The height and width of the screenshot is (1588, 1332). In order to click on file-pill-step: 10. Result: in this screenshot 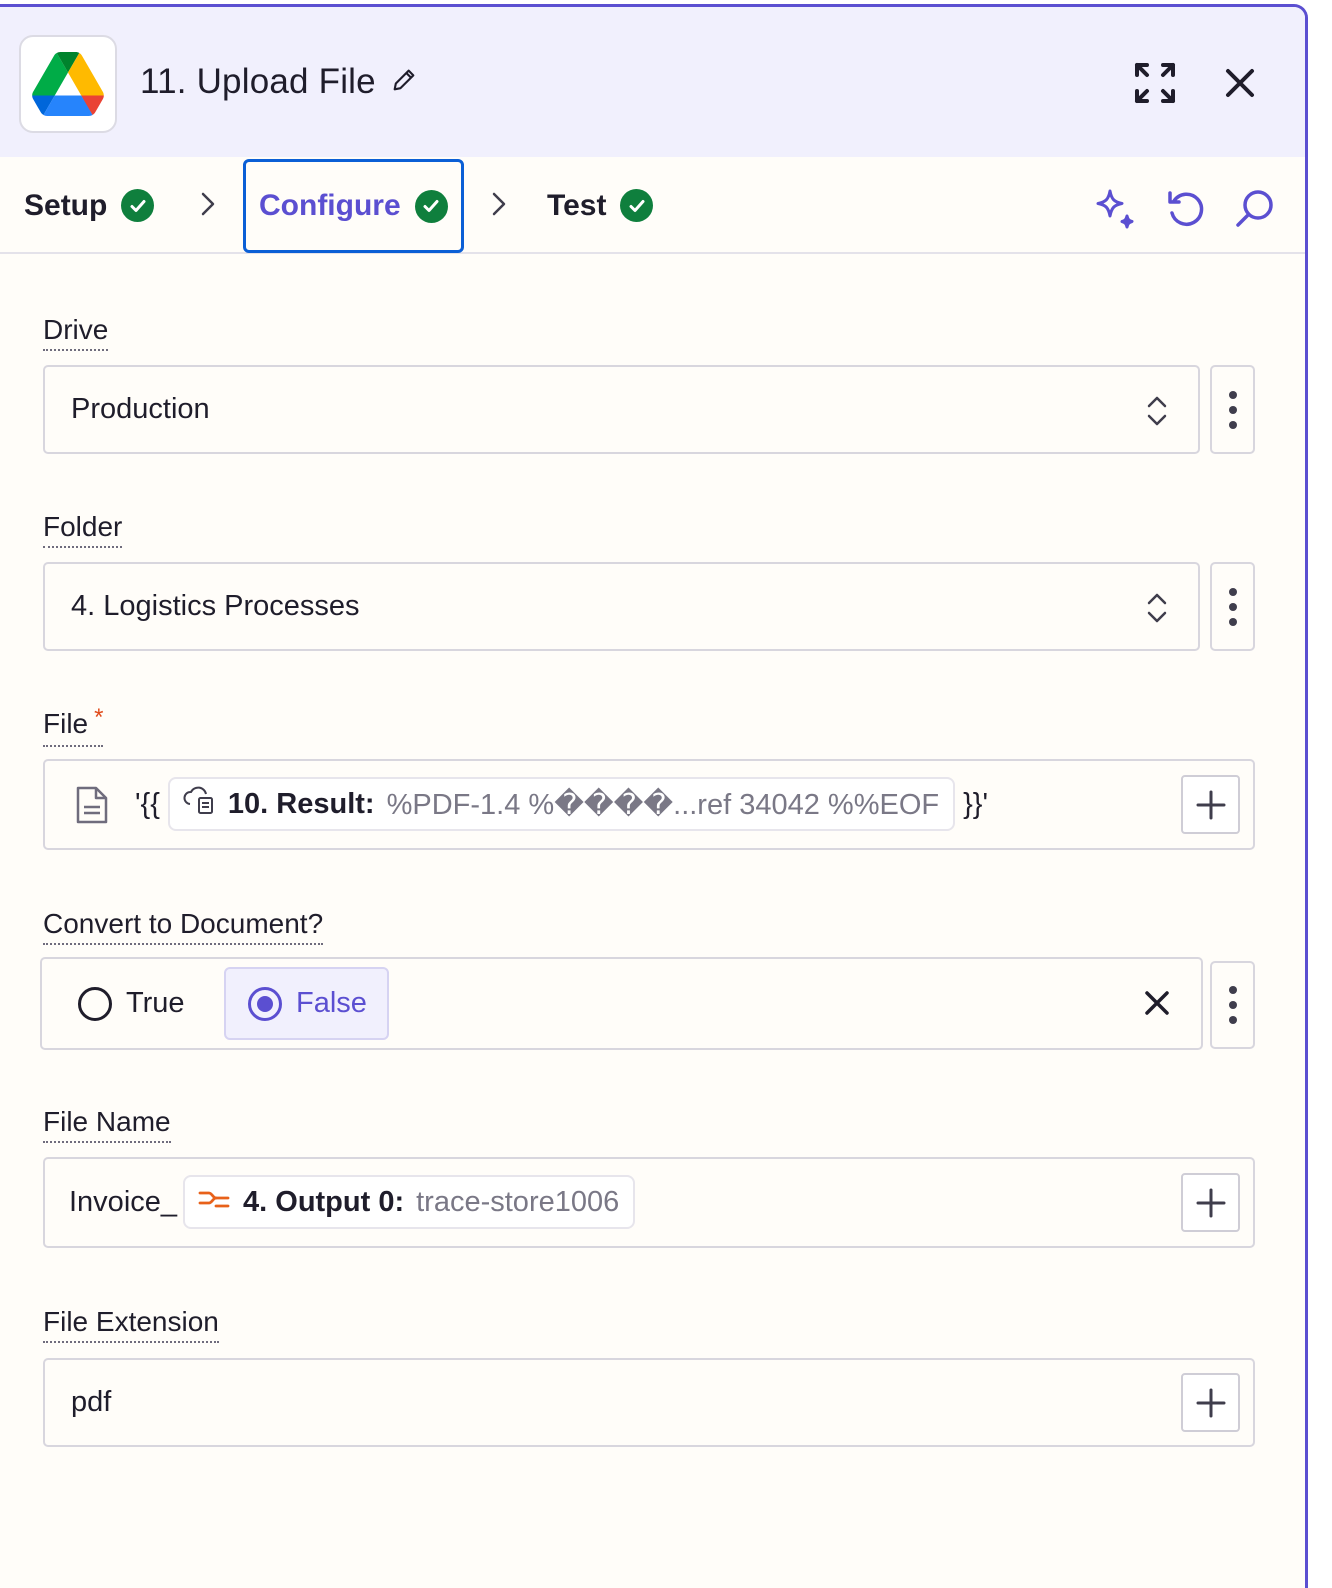, I will do `click(301, 803)`.